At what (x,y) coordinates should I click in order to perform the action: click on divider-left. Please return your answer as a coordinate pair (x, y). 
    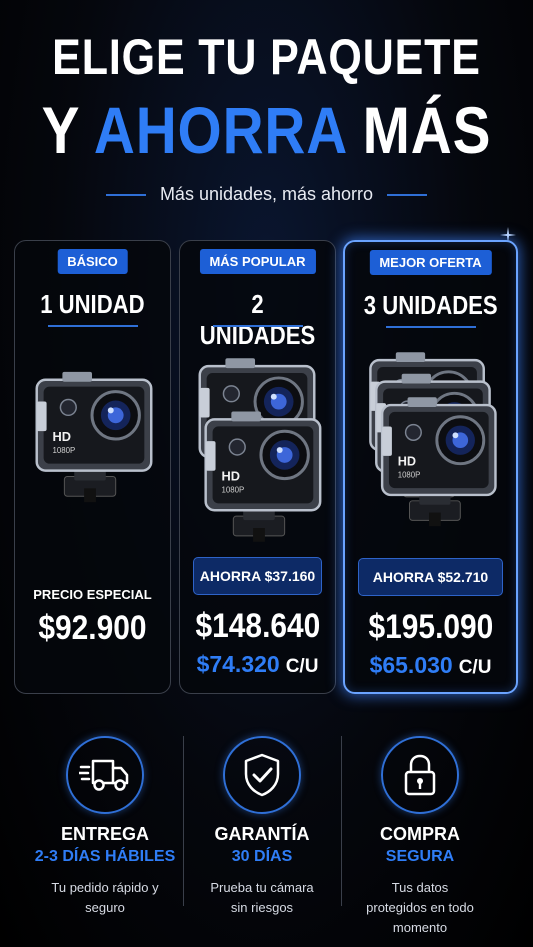
    Looking at the image, I should click on (125, 195).